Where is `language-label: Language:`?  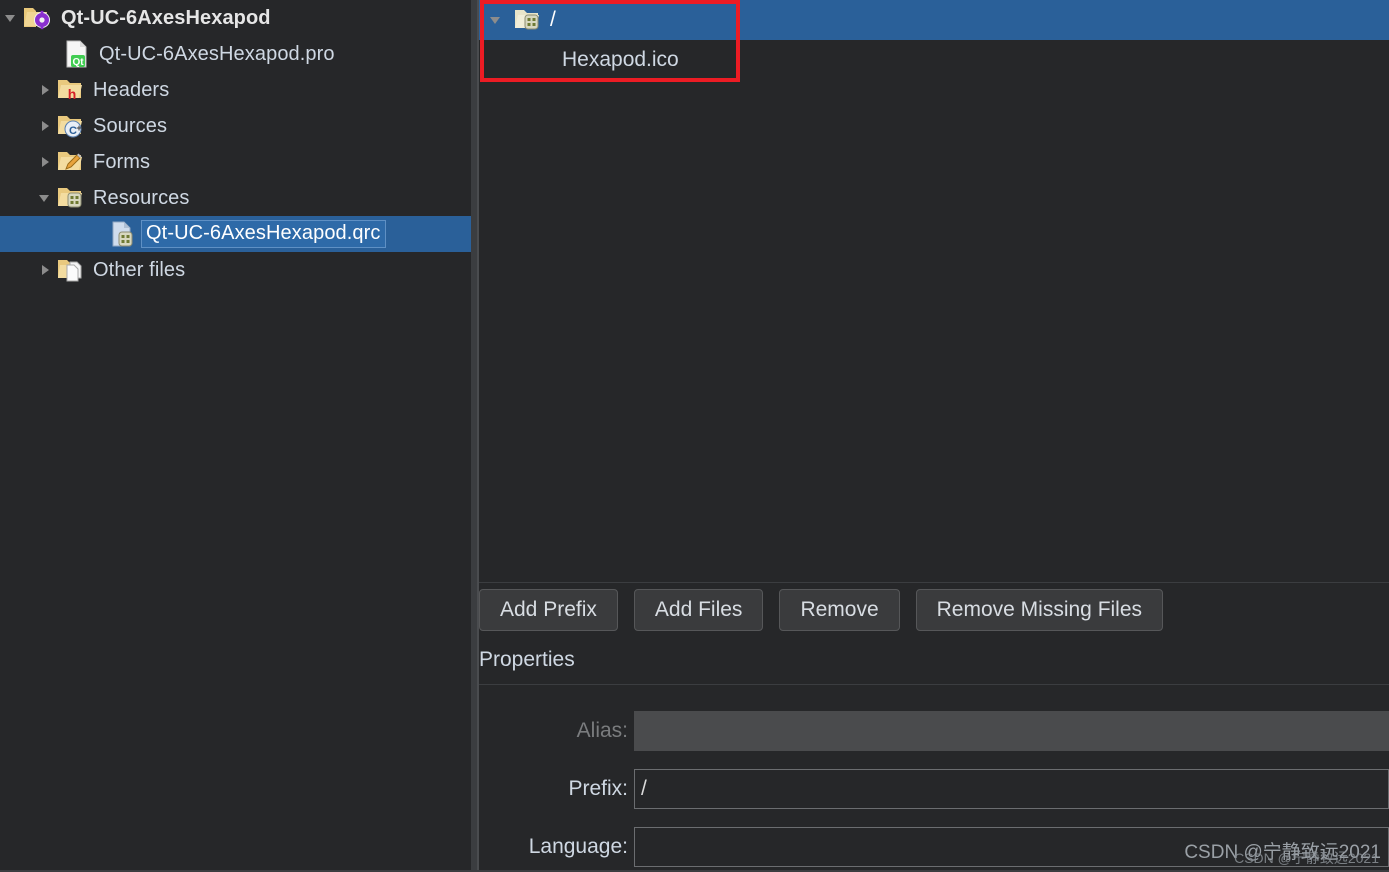
language-label: Language: is located at coordinates (578, 846).